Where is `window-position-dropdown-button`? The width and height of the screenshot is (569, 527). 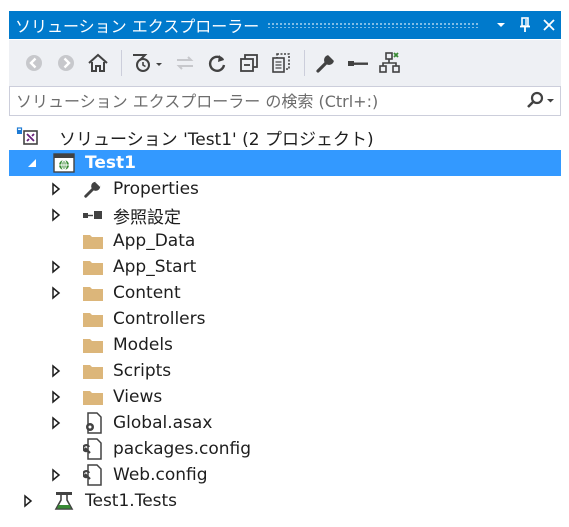
window-position-dropdown-button is located at coordinates (501, 25).